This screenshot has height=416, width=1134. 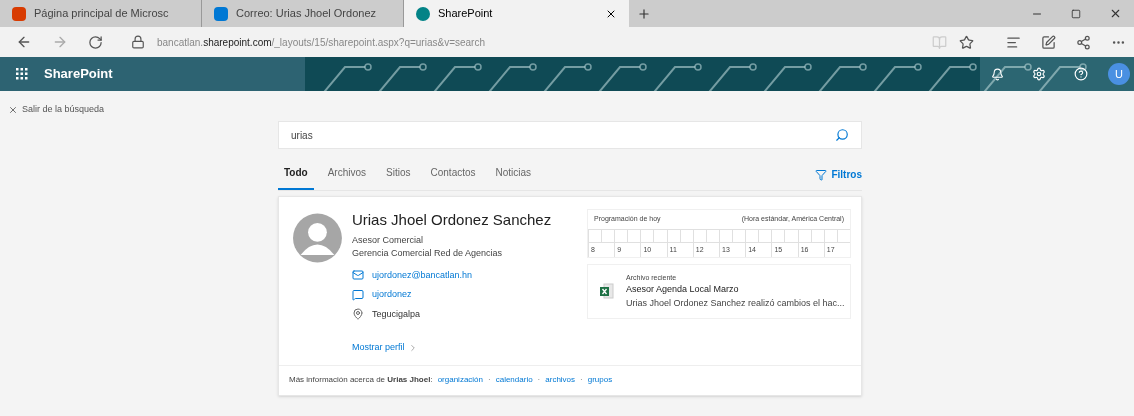 I want to click on info-link: archivos, so click(x=560, y=380).